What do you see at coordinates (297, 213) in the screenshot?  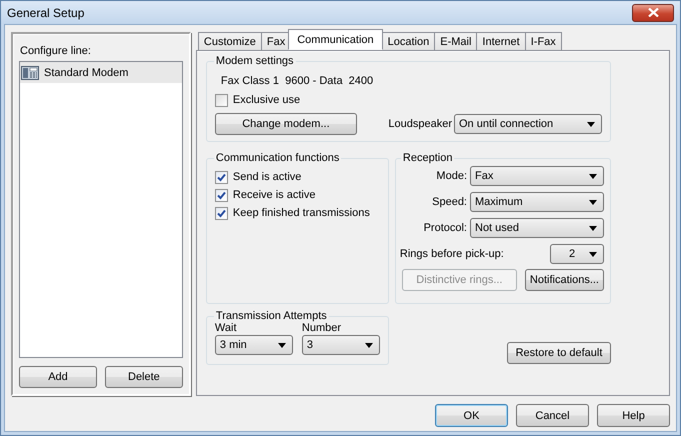 I see `function-checkbox: Keep finished transmissions` at bounding box center [297, 213].